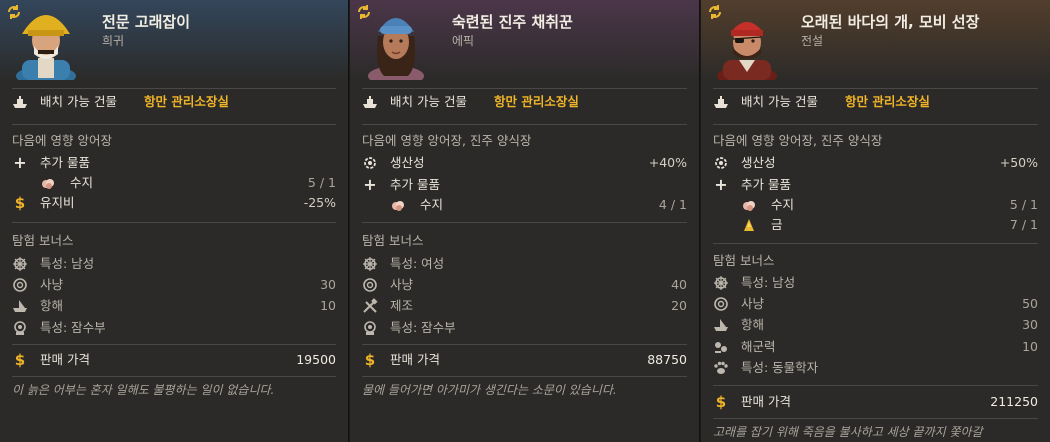 The image size is (1050, 442). What do you see at coordinates (747, 51) in the screenshot?
I see `portrait-captain` at bounding box center [747, 51].